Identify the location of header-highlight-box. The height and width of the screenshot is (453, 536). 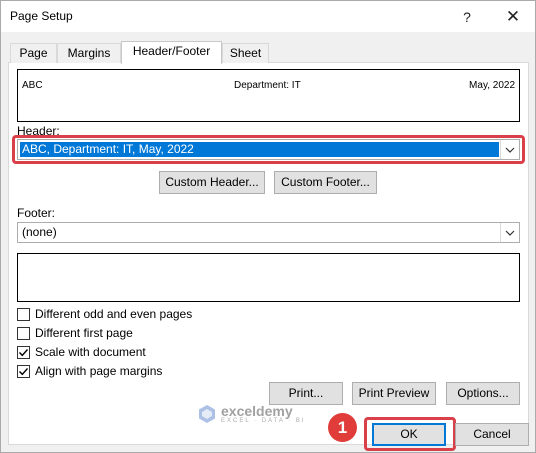
(268, 149).